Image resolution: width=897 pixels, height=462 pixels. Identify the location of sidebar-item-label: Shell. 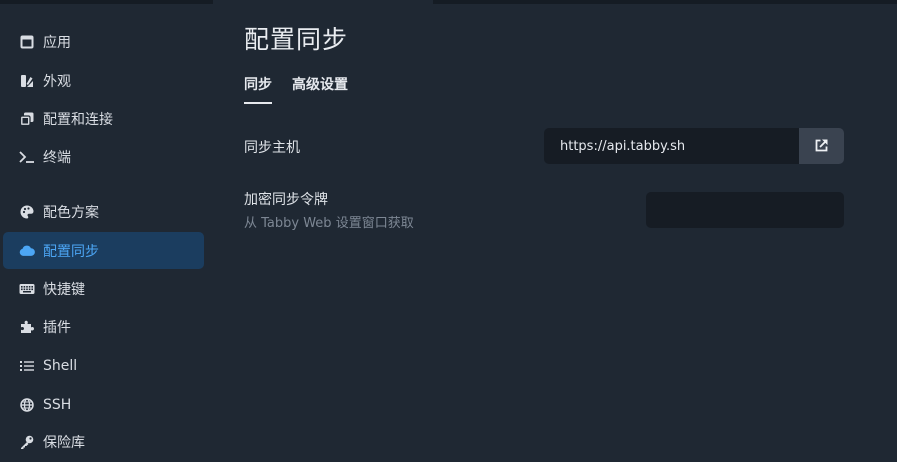
(60, 365).